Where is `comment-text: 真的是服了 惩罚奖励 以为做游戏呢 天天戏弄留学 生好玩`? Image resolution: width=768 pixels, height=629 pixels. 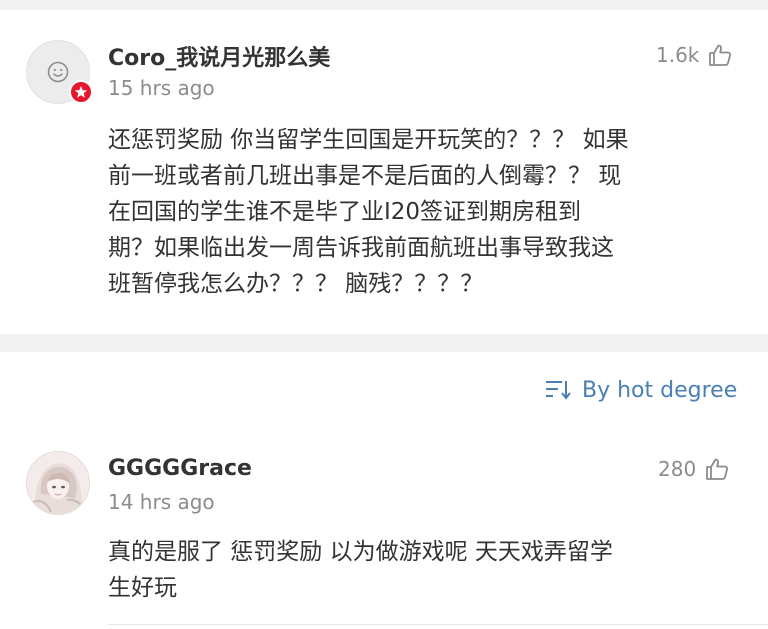
comment-text: 真的是服了 惩罚奖励 以为做游戏呢 天天戏弄留学 生好玩 is located at coordinates (360, 570).